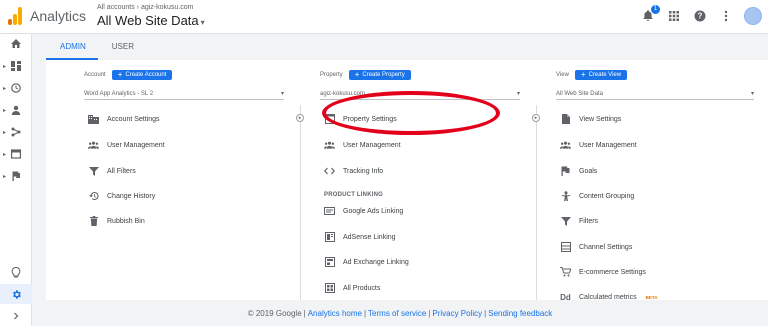  I want to click on breadcrumb: All accounts › agiz-kokusu.com, so click(145, 7).